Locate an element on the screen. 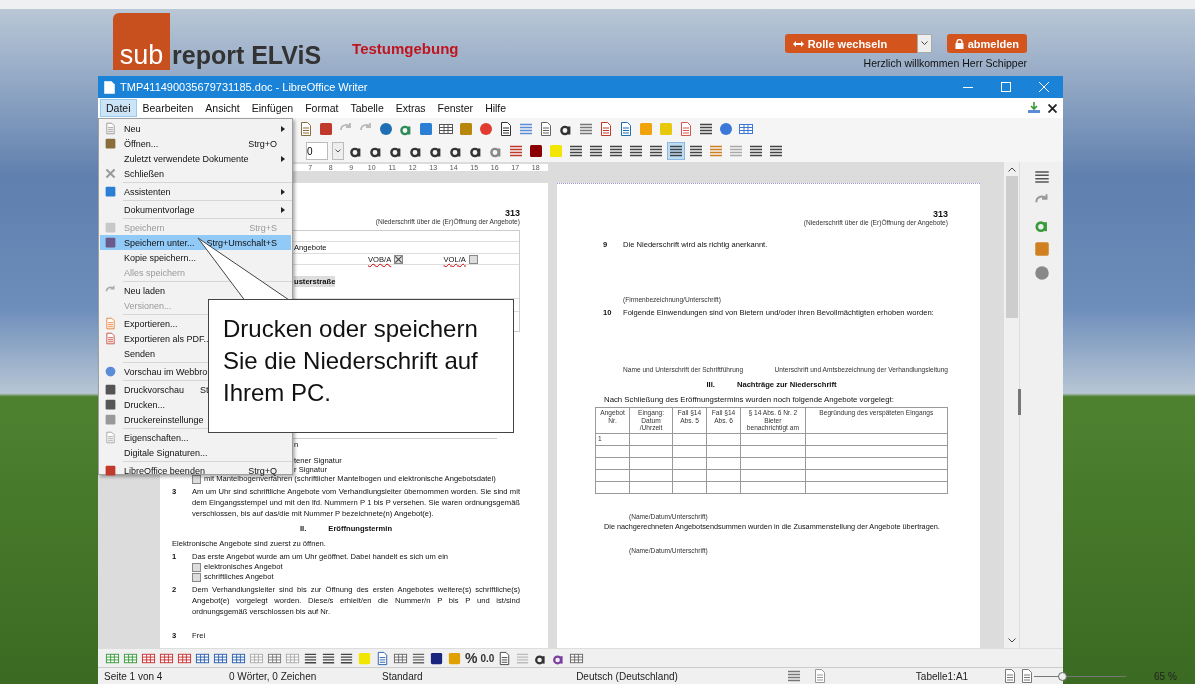 The height and width of the screenshot is (684, 1195). justify-icon is located at coordinates (676, 151).